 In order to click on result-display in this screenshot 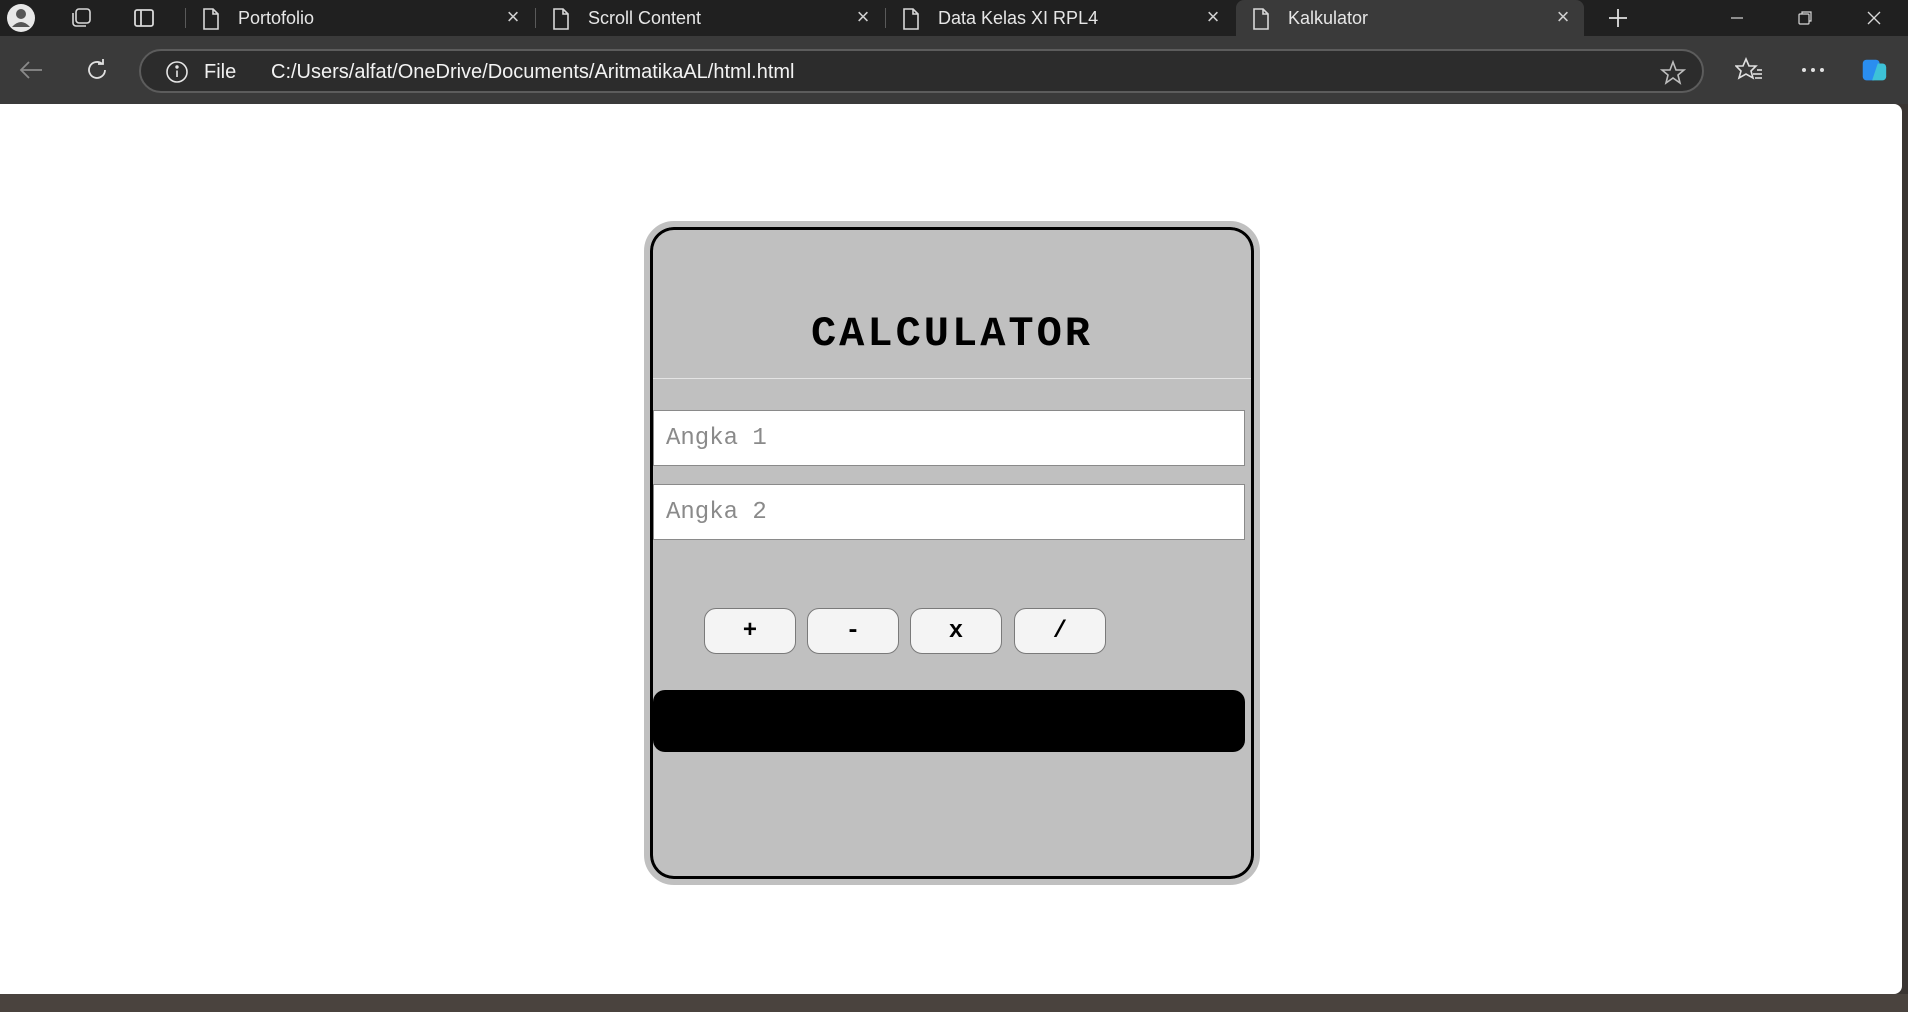, I will do `click(949, 721)`.